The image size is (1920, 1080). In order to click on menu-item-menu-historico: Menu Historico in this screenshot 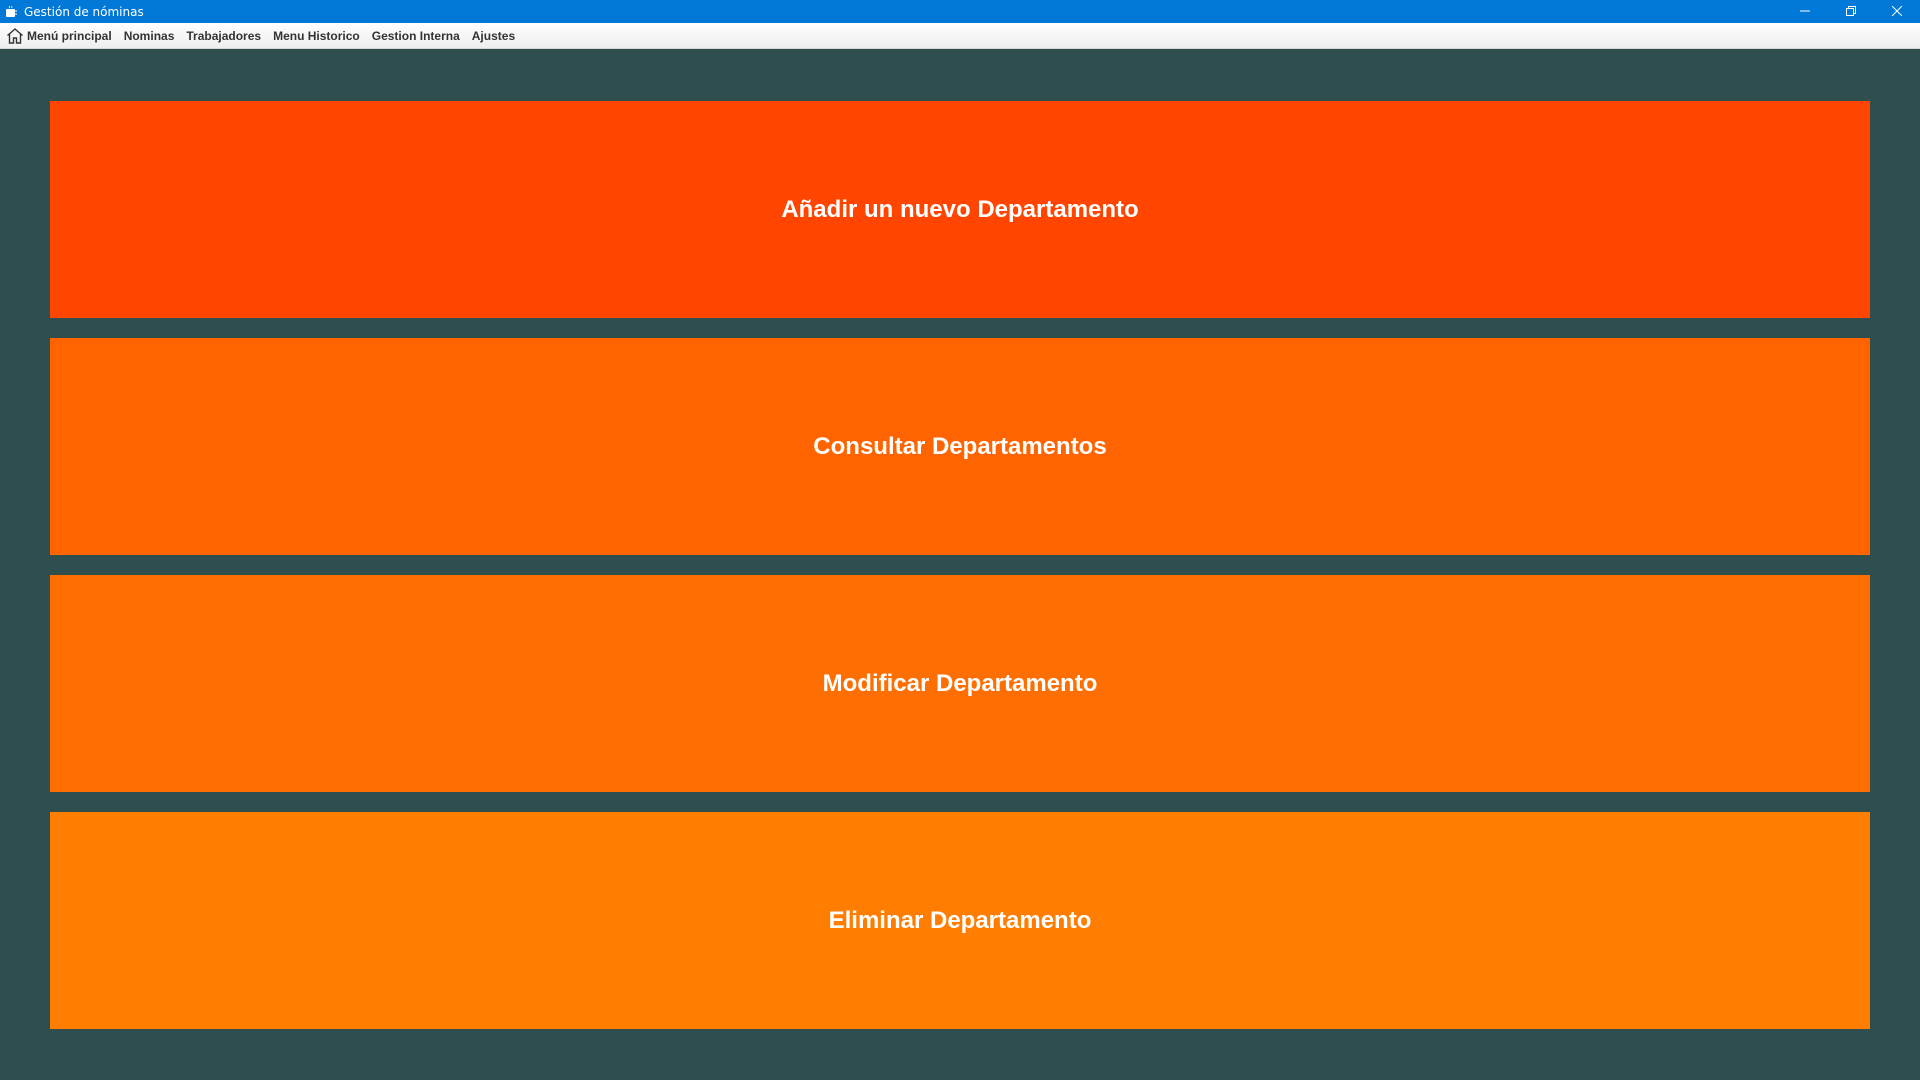, I will do `click(316, 36)`.